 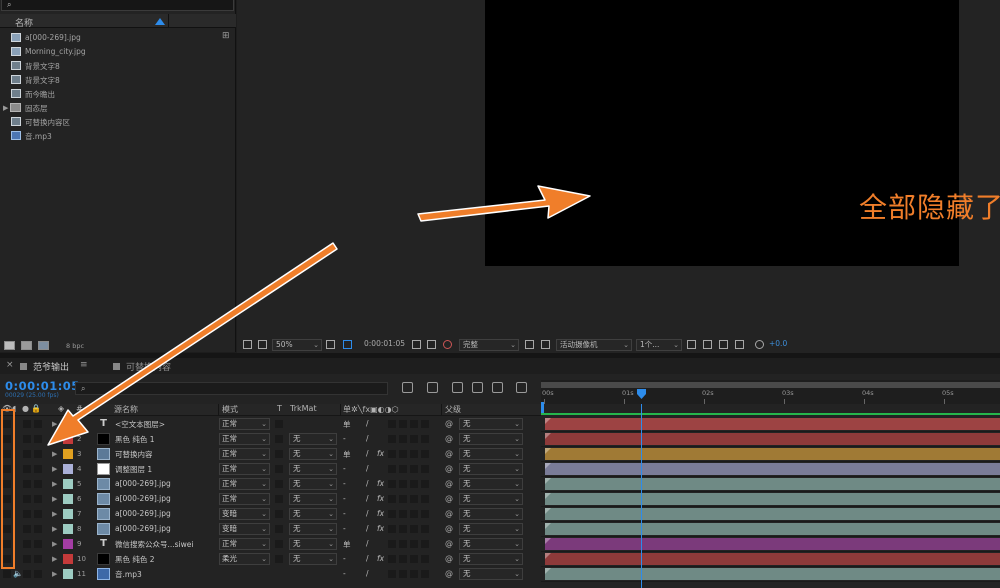 I want to click on close-icon: ×, so click(x=10, y=365).